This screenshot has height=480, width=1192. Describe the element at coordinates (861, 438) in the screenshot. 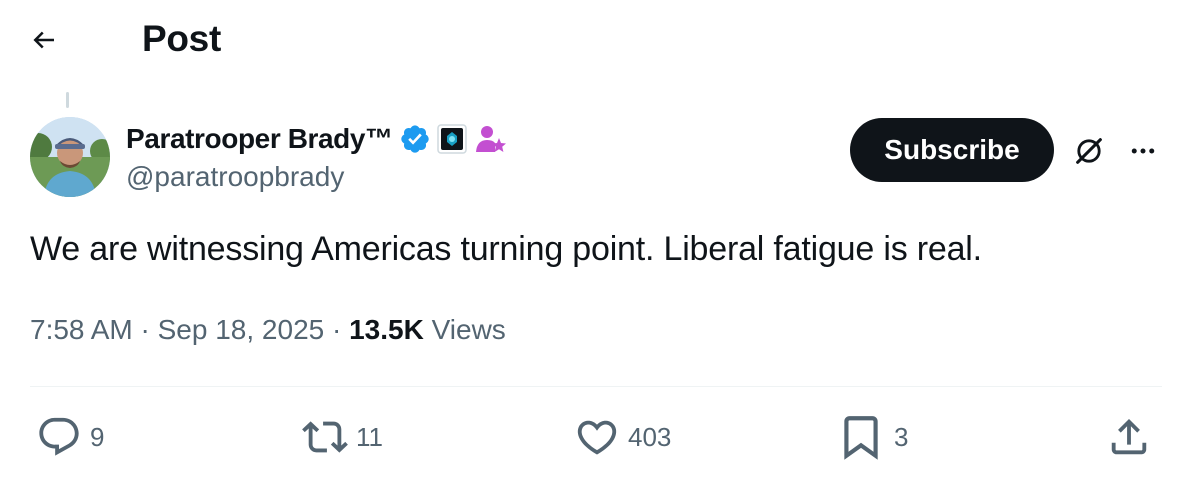

I see `bookmark-icon` at that location.